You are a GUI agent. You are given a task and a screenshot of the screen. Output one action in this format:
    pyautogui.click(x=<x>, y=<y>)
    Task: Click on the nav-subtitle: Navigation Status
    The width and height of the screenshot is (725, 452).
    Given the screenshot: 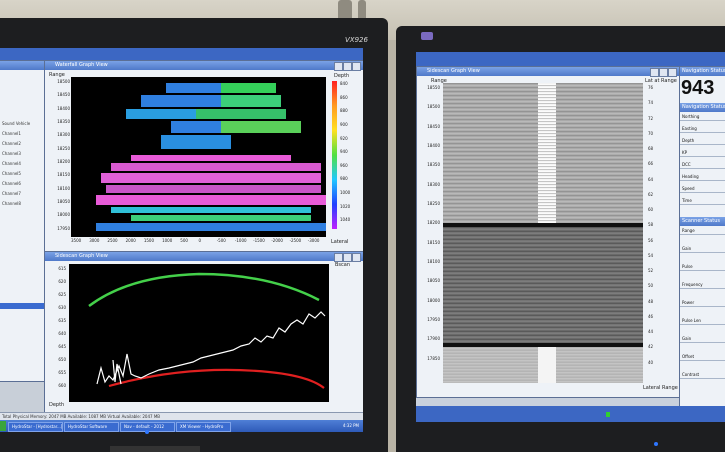 What is the action you would take?
    pyautogui.click(x=702, y=107)
    